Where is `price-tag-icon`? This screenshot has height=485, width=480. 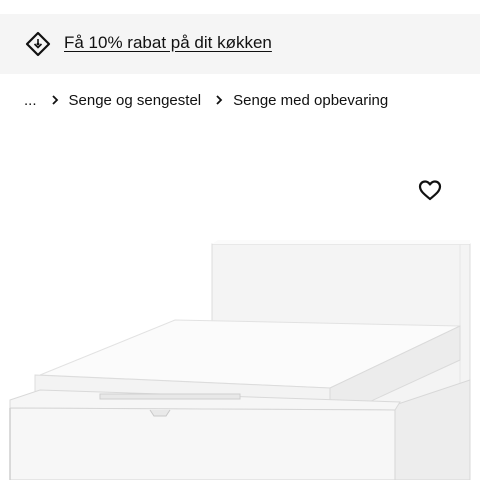 price-tag-icon is located at coordinates (38, 44).